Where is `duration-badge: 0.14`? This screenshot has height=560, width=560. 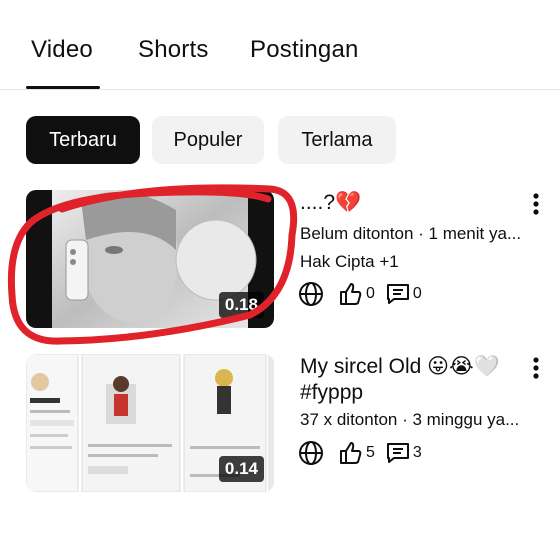 duration-badge: 0.14 is located at coordinates (241, 469).